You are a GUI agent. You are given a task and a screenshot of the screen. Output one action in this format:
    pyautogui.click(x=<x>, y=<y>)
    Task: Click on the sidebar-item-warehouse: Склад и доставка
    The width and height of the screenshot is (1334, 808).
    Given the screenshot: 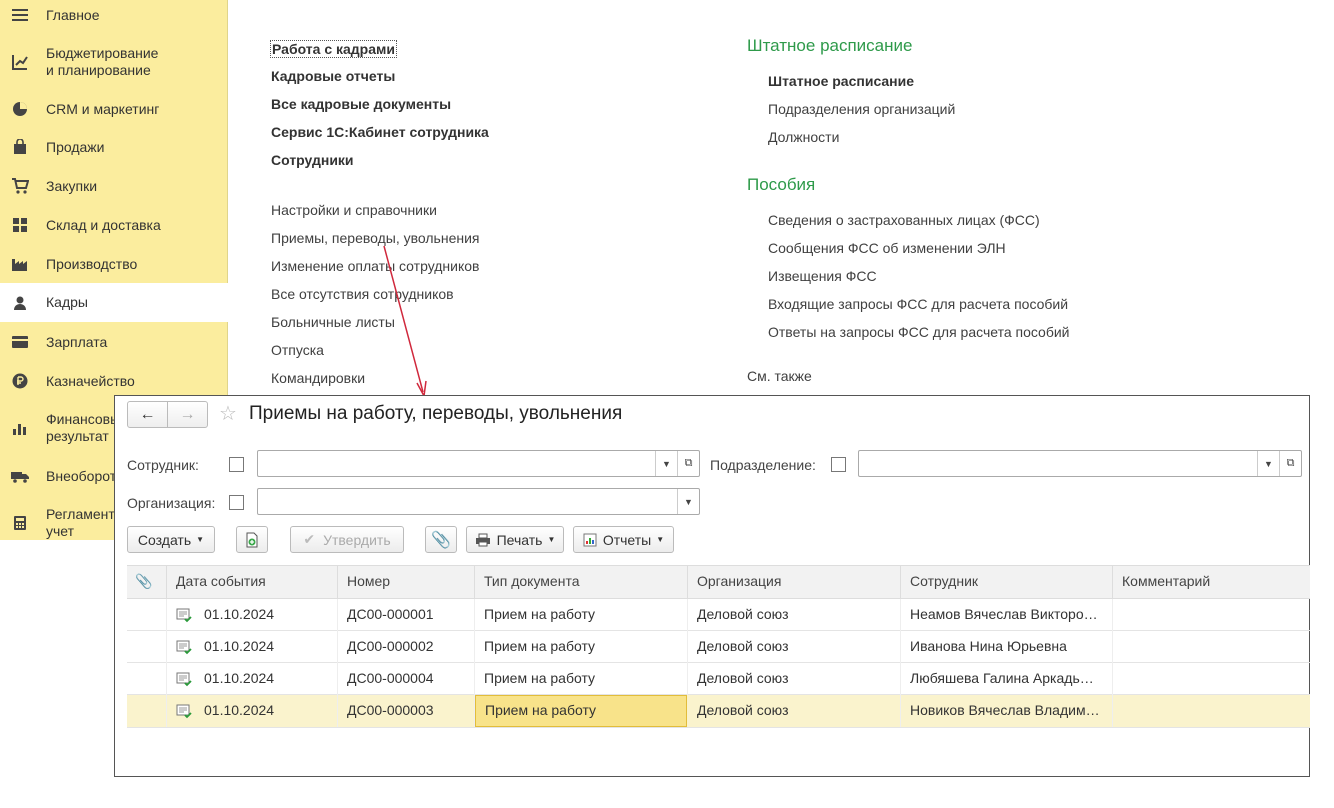 What is the action you would take?
    pyautogui.click(x=114, y=225)
    